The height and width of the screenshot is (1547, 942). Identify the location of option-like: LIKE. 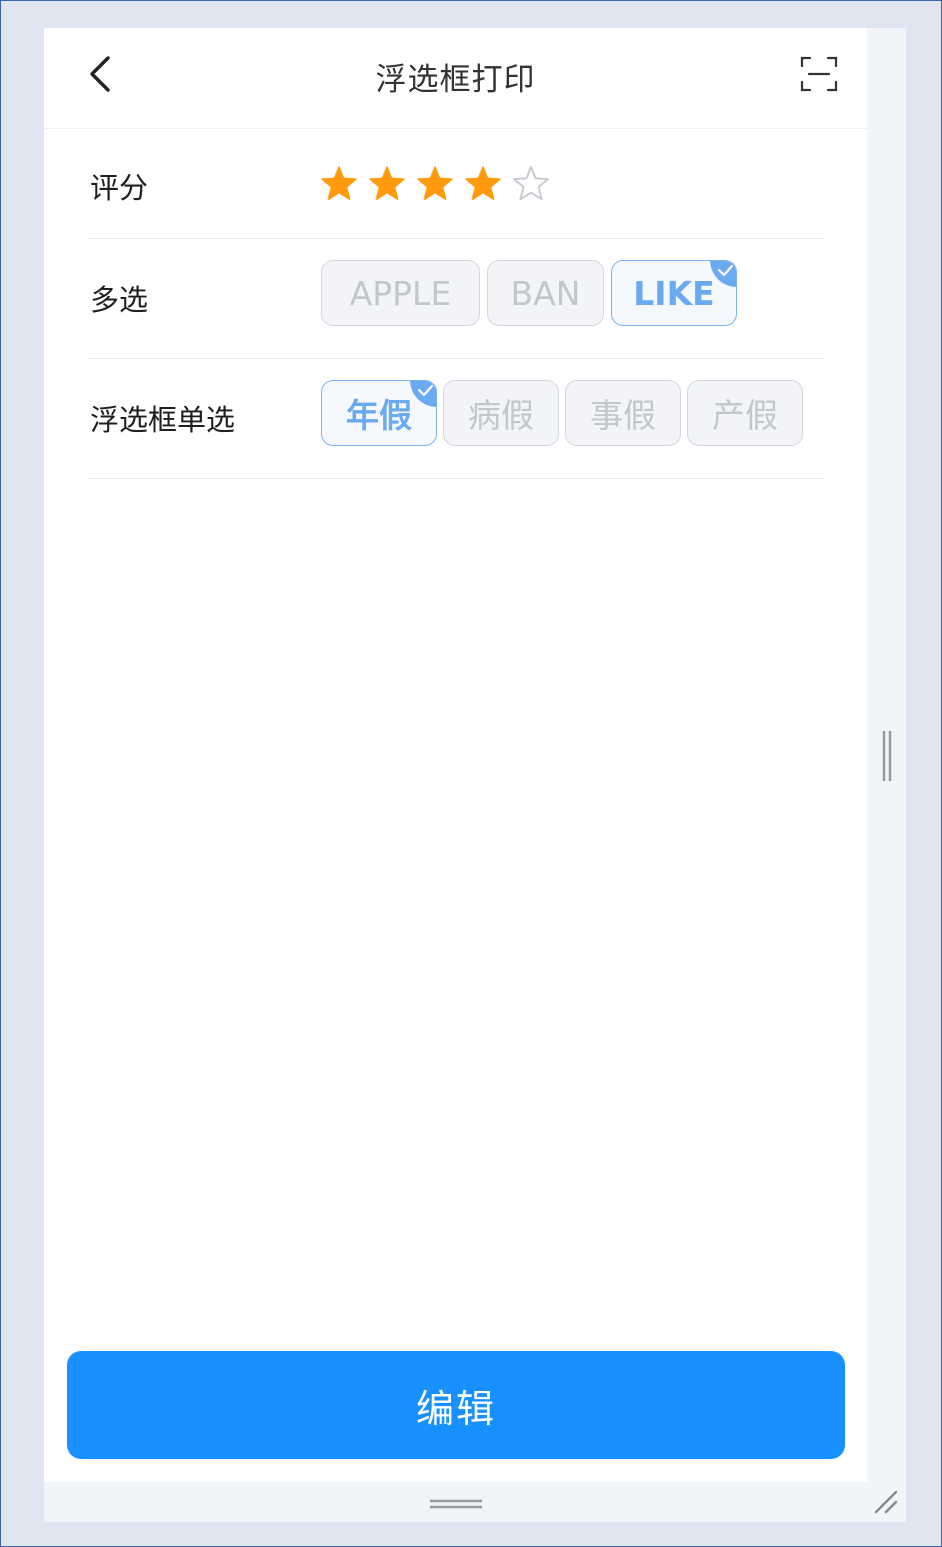
(674, 293).